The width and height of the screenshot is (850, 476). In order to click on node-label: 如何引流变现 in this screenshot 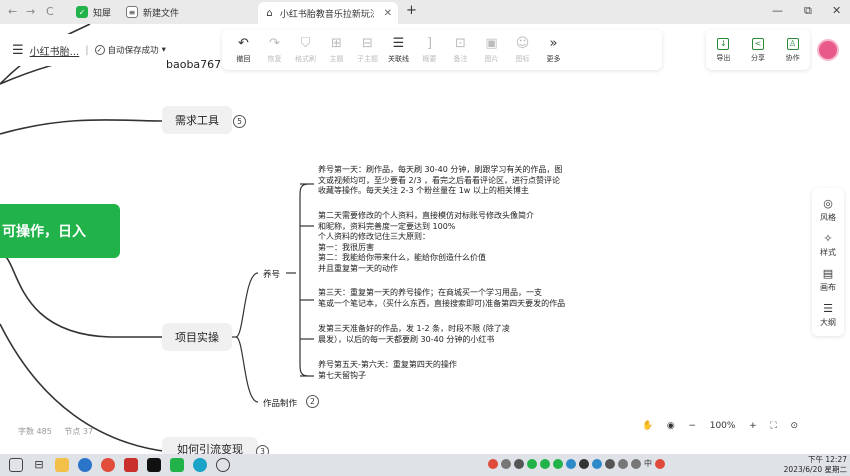, I will do `click(210, 448)`.